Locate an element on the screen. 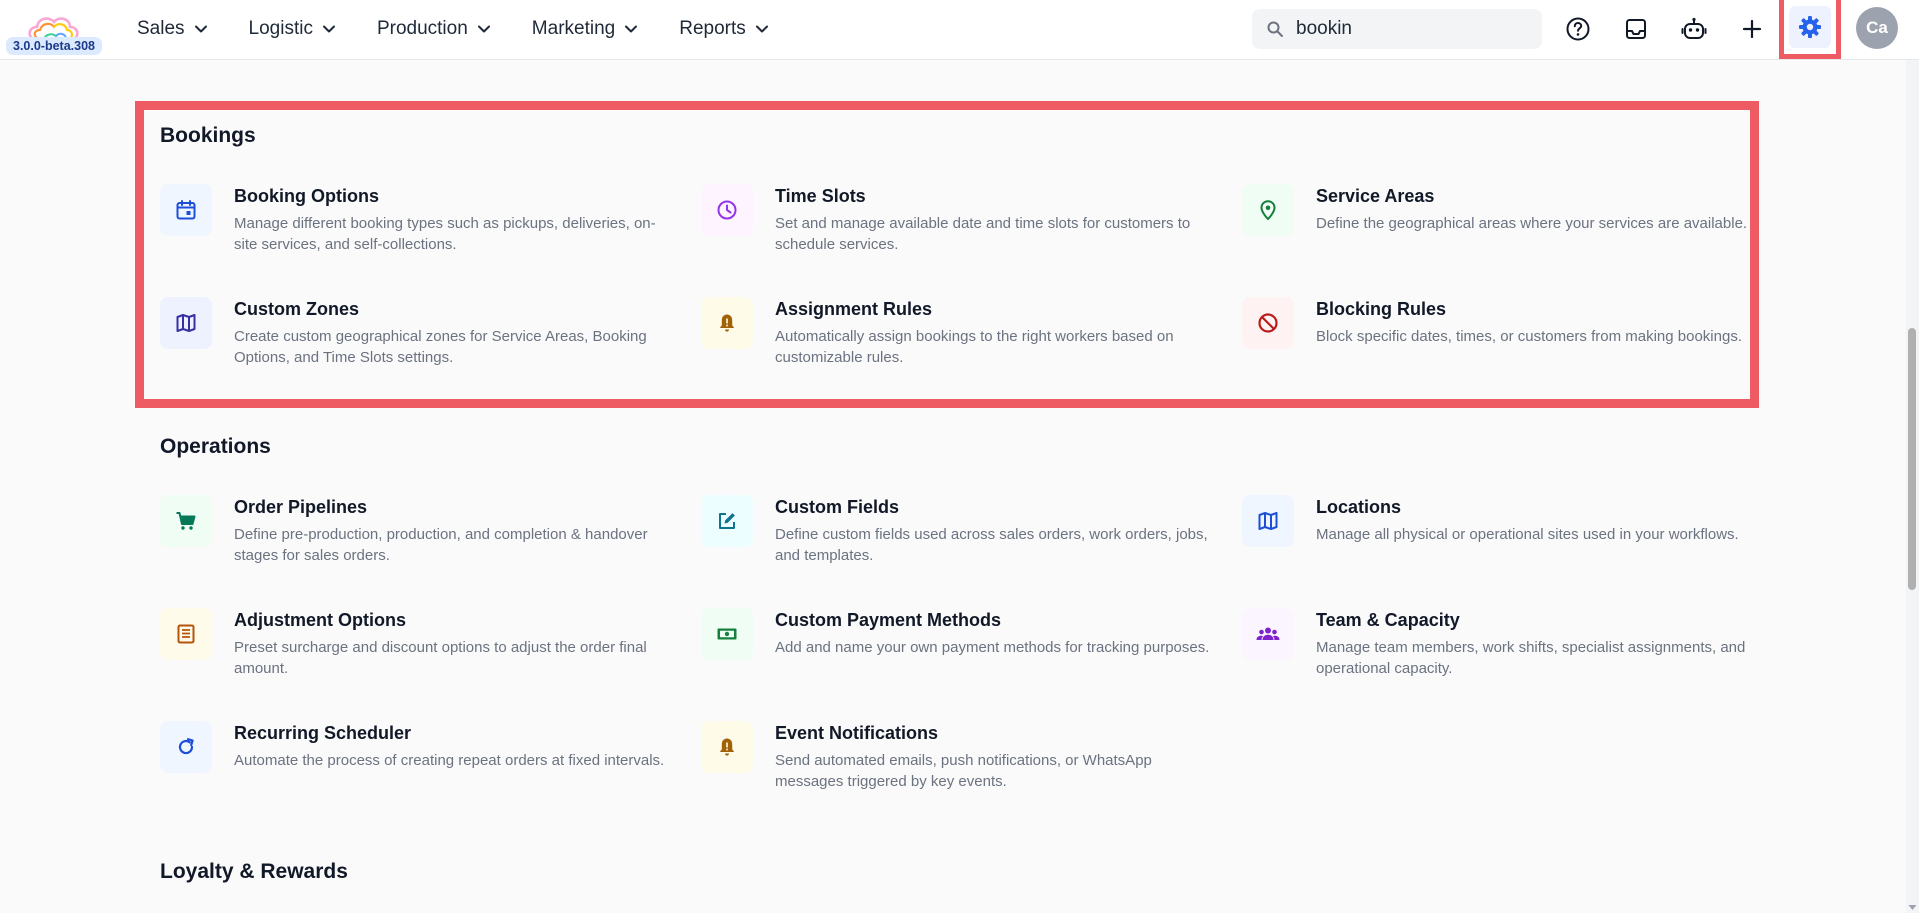 This screenshot has height=913, width=1919. search-box is located at coordinates (1397, 29).